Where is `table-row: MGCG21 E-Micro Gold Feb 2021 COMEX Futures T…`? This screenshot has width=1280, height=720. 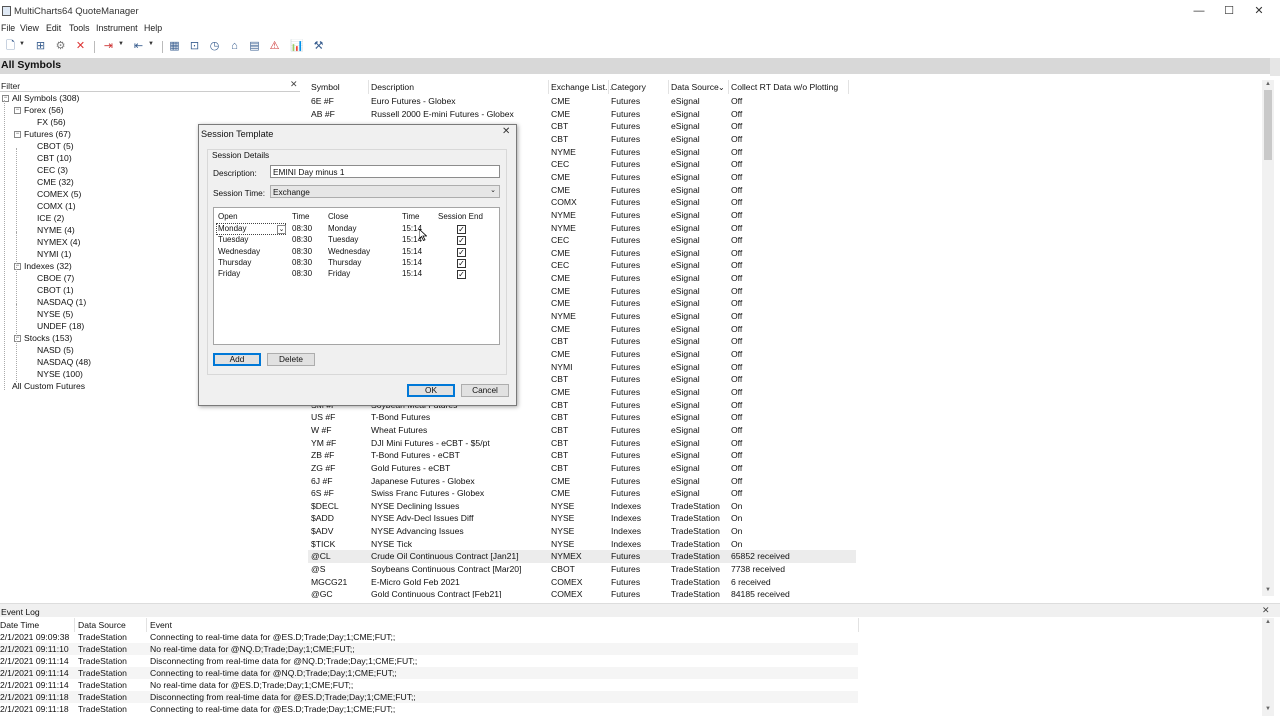
table-row: MGCG21 E-Micro Gold Feb 2021 COMEX Futures T… is located at coordinates (582, 582).